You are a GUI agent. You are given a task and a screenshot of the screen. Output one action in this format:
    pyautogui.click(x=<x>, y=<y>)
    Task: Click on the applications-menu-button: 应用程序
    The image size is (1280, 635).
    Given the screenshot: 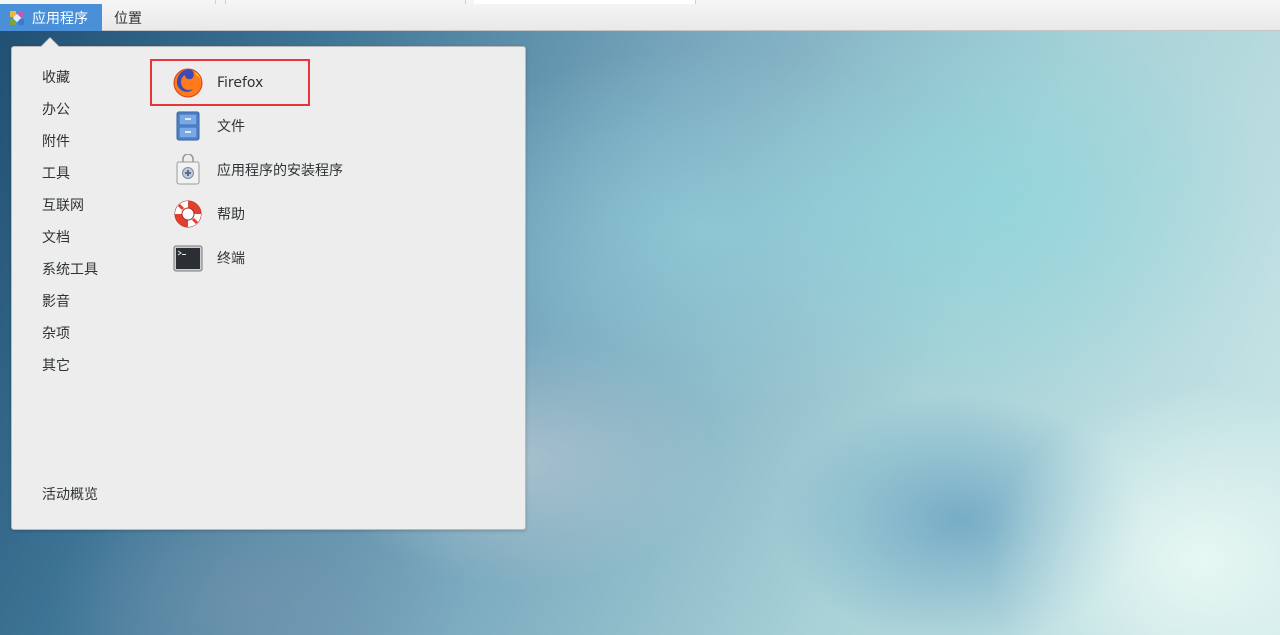 What is the action you would take?
    pyautogui.click(x=51, y=17)
    